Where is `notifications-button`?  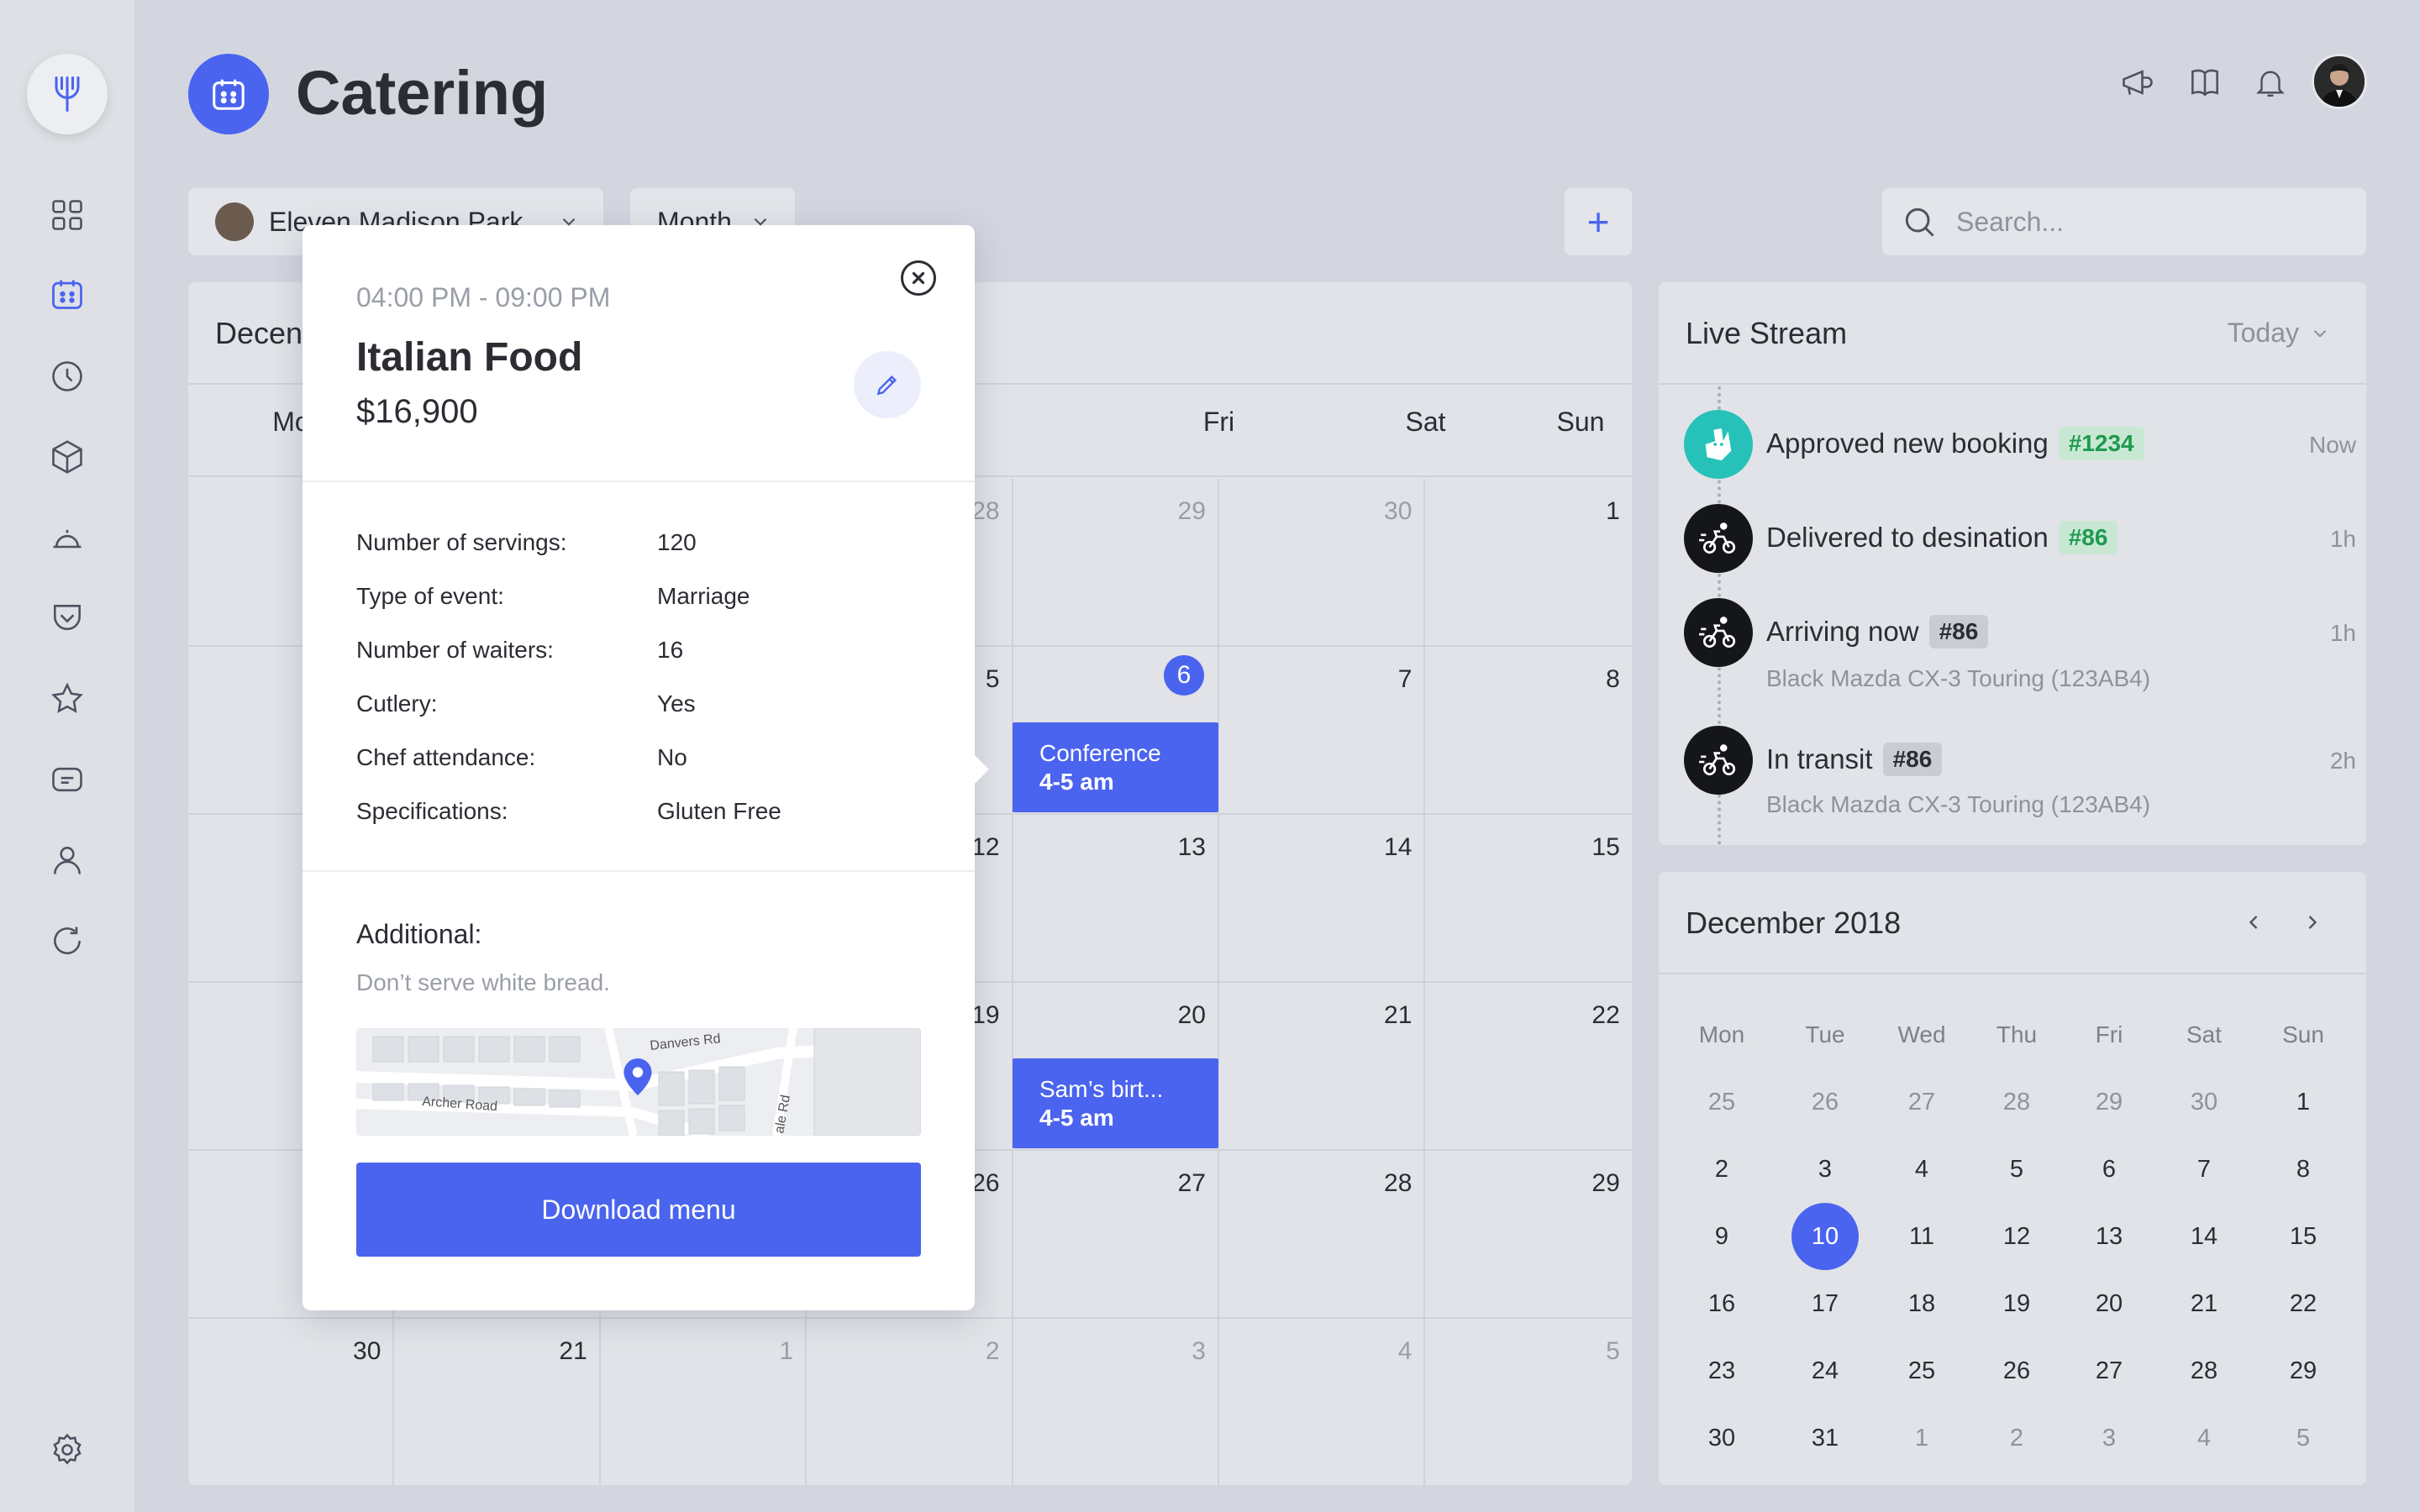
notifications-button is located at coordinates (2270, 82).